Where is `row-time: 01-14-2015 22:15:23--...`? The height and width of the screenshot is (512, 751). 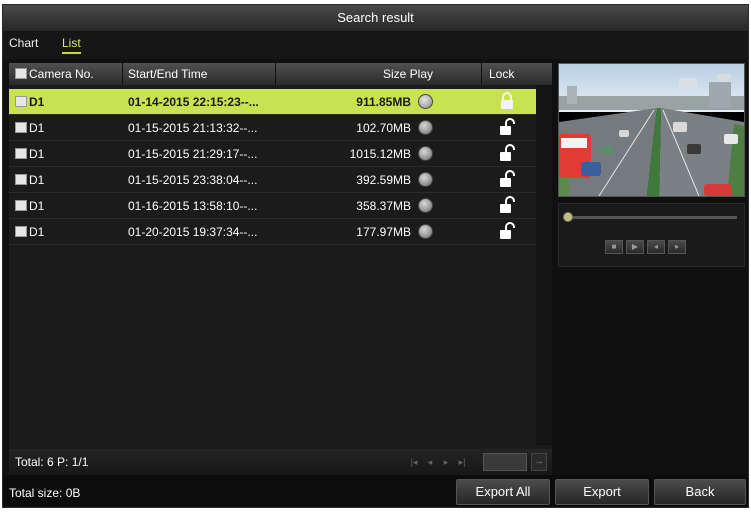
row-time: 01-14-2015 22:15:23--... is located at coordinates (193, 102).